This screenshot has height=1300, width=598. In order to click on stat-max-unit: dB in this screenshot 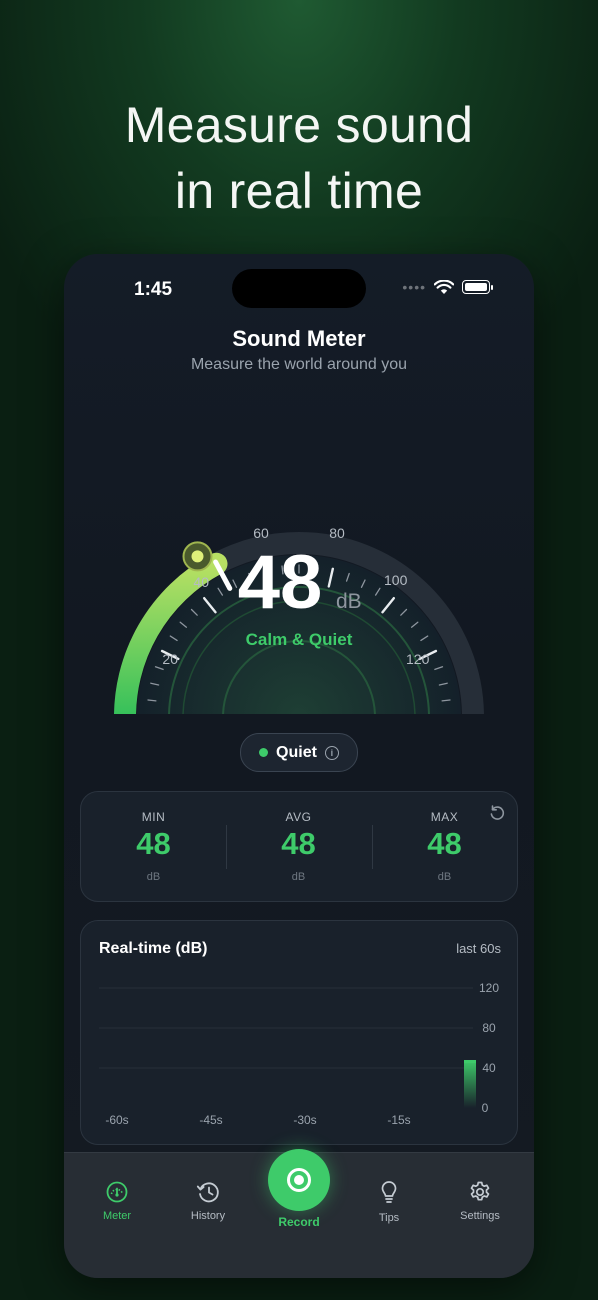, I will do `click(444, 877)`.